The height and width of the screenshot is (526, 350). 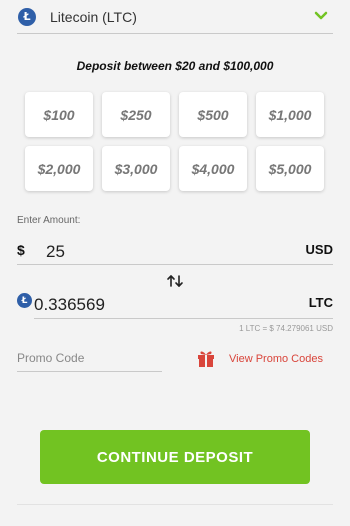 I want to click on exchange-rate: 1 LTC = $ 74.279061 USD, so click(x=286, y=328).